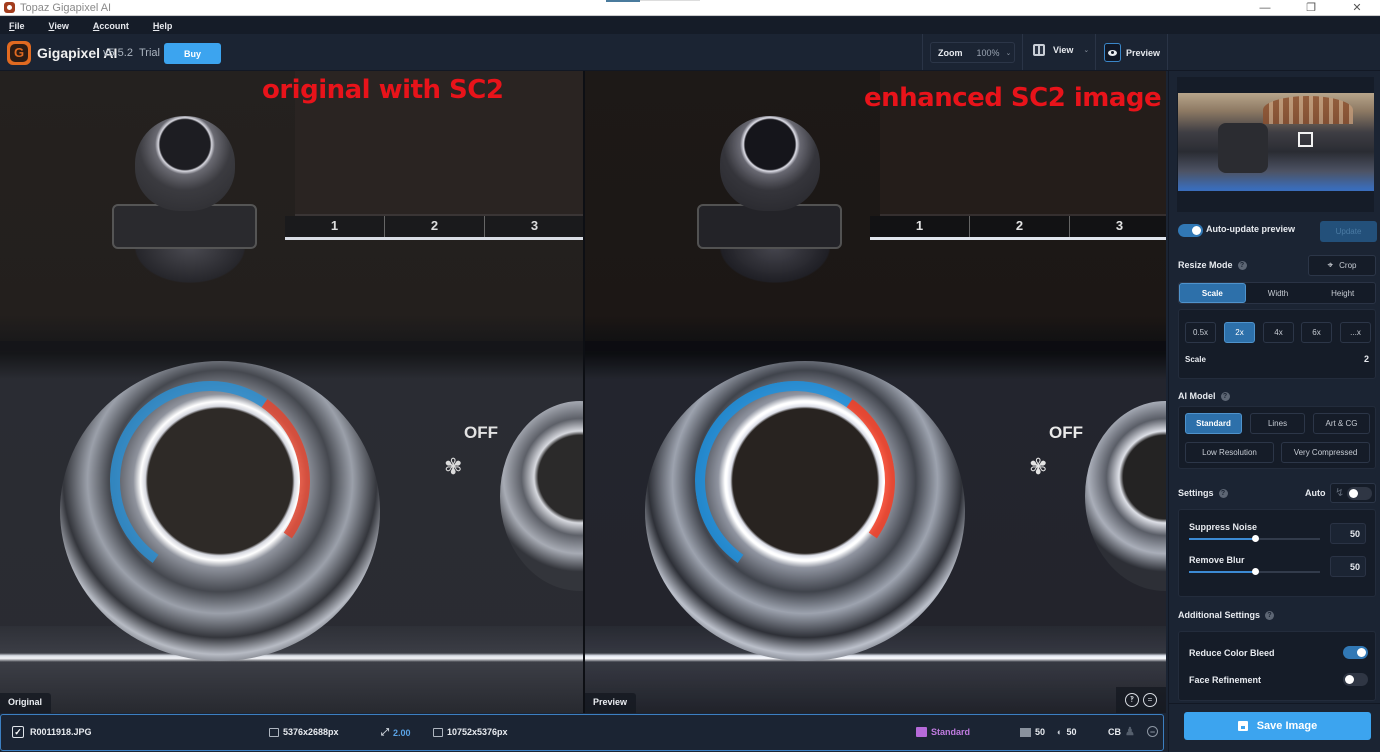 The height and width of the screenshot is (752, 1380). Describe the element at coordinates (59, 26) in the screenshot. I see `menu-view: View` at that location.